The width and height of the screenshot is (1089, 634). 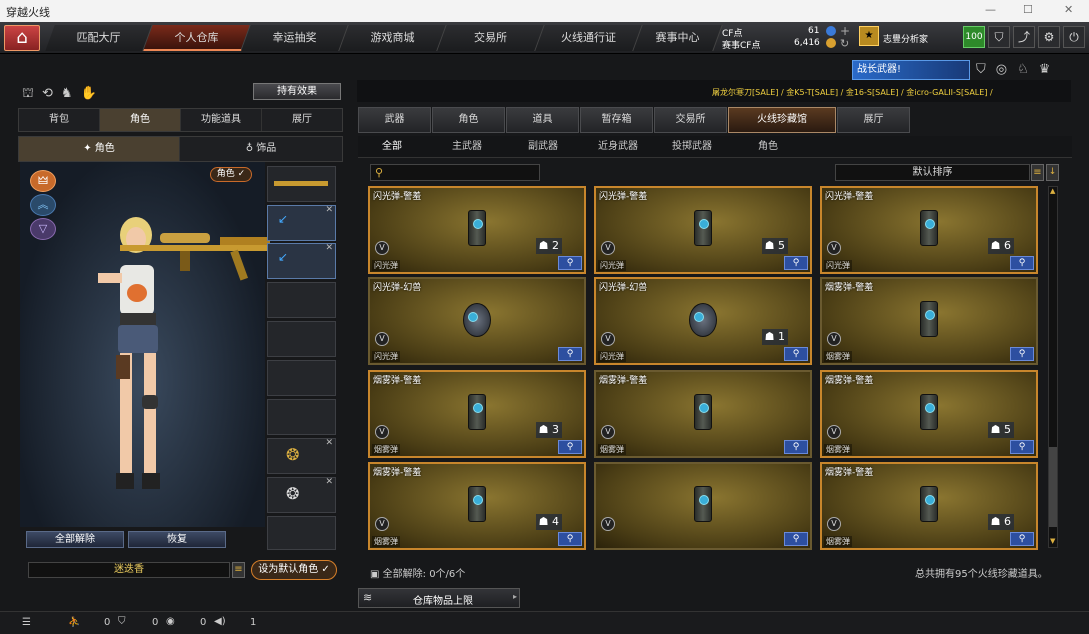 What do you see at coordinates (140, 120) in the screenshot?
I see `left-tab-role: 角色` at bounding box center [140, 120].